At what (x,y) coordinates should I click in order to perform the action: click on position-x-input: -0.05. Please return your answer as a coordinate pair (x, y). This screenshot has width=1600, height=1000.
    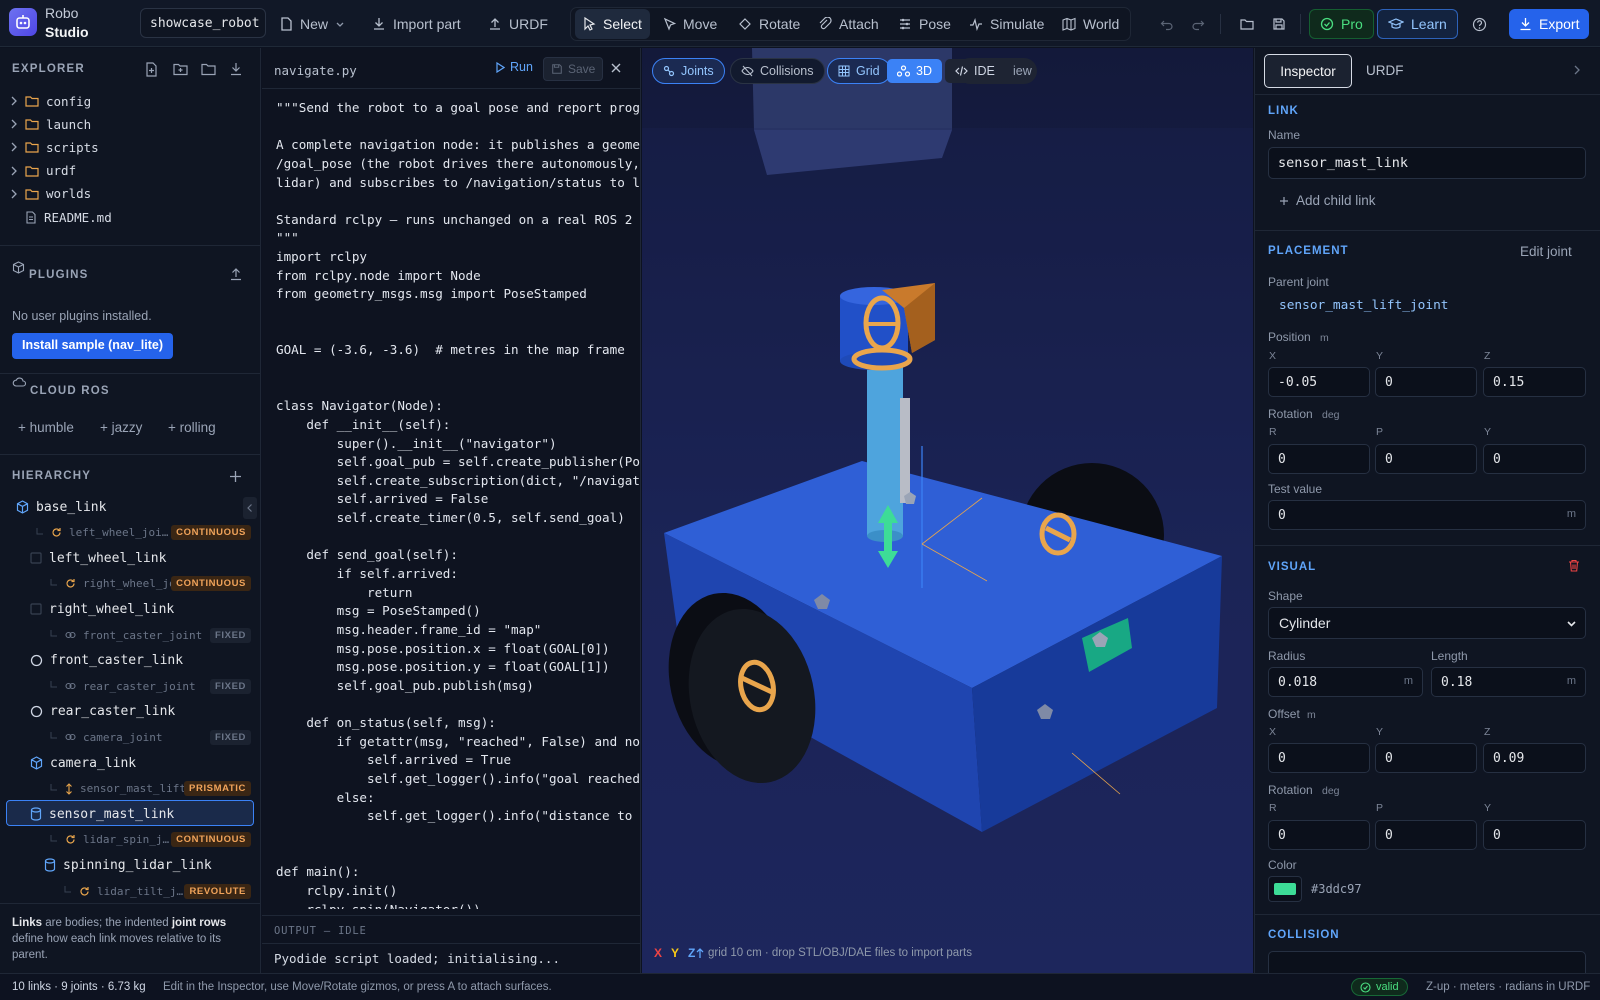
    Looking at the image, I should click on (1319, 382).